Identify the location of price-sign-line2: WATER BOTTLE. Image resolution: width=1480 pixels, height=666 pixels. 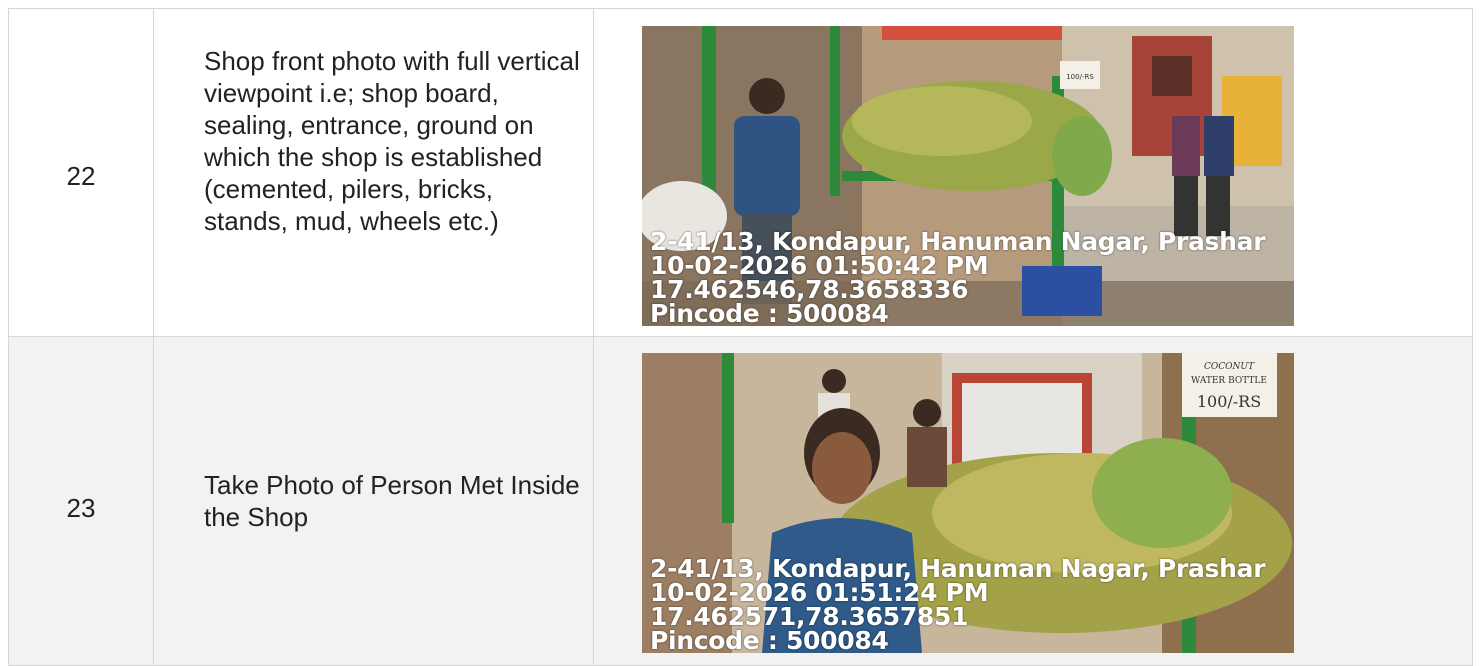
(1229, 381).